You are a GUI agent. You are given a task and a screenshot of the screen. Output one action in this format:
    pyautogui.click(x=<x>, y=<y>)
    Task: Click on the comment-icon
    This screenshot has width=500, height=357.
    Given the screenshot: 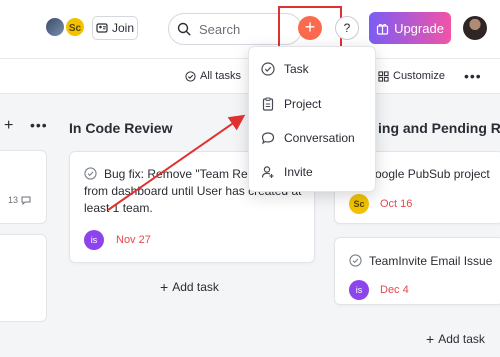 What is the action you would take?
    pyautogui.click(x=26, y=200)
    